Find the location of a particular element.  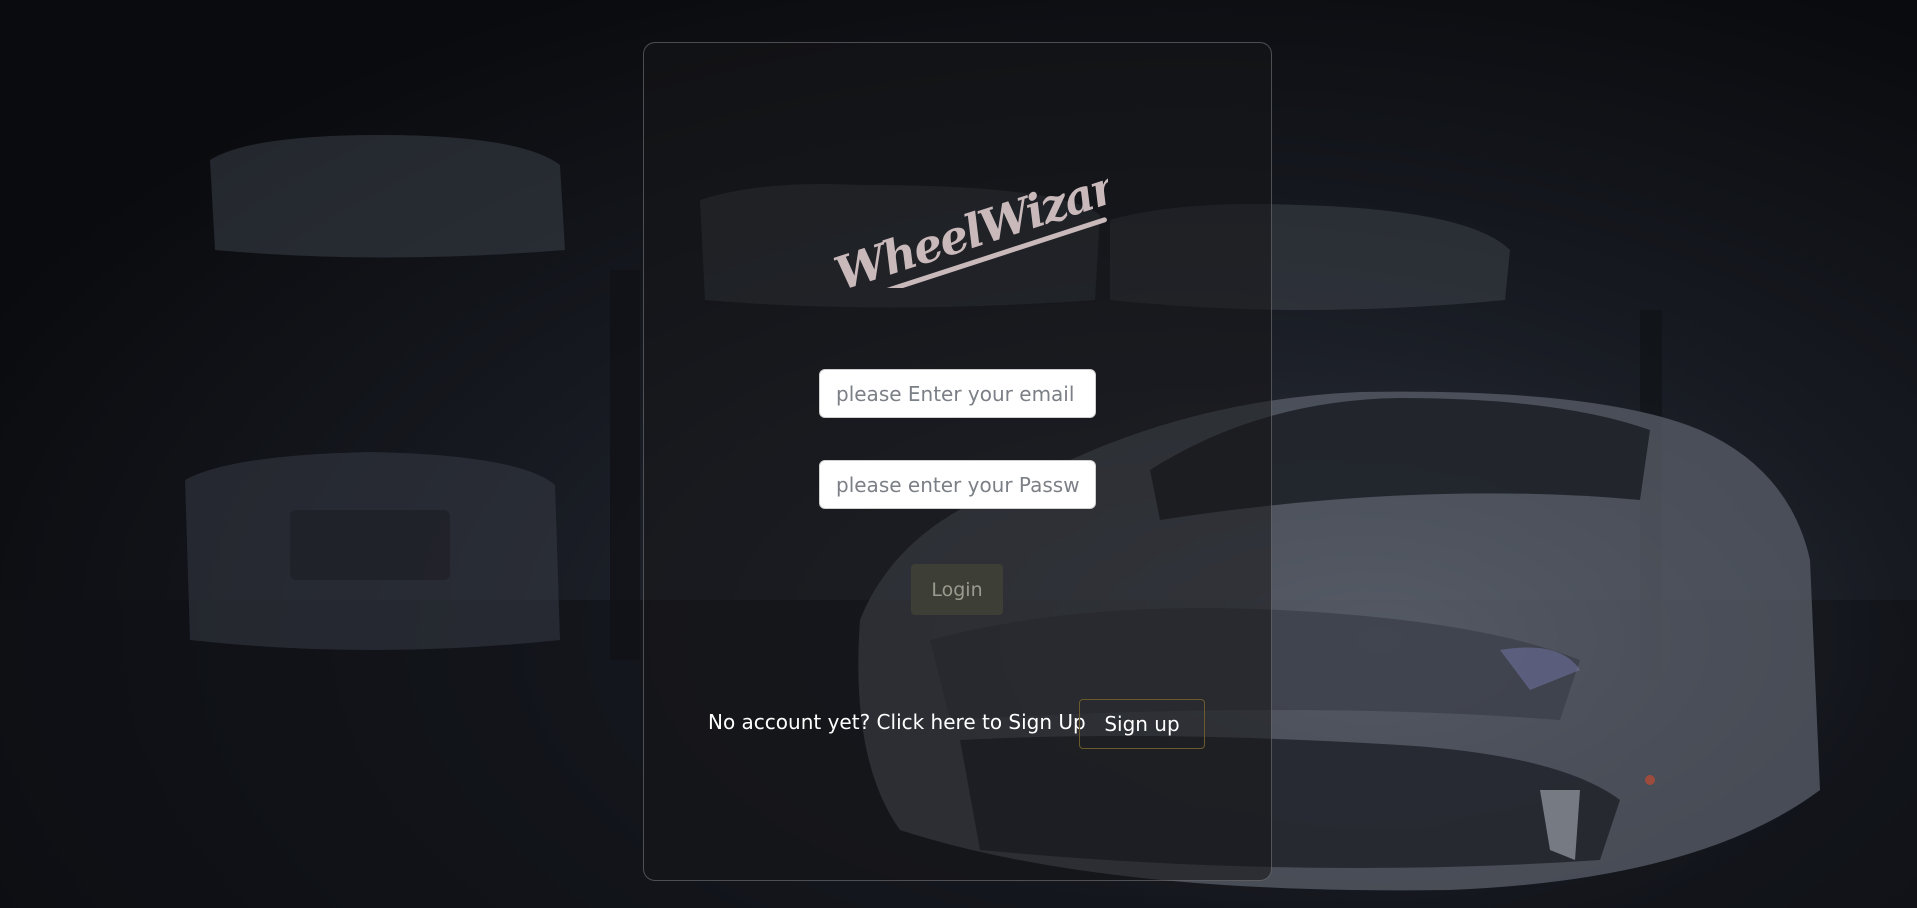

signup-button: Sign up is located at coordinates (1142, 724).